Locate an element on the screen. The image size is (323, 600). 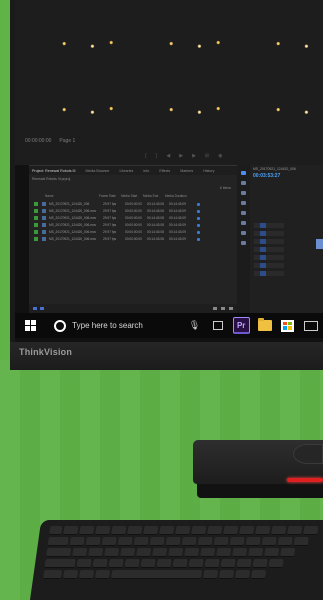
new-bin-icon is located at coordinates (215, 308).